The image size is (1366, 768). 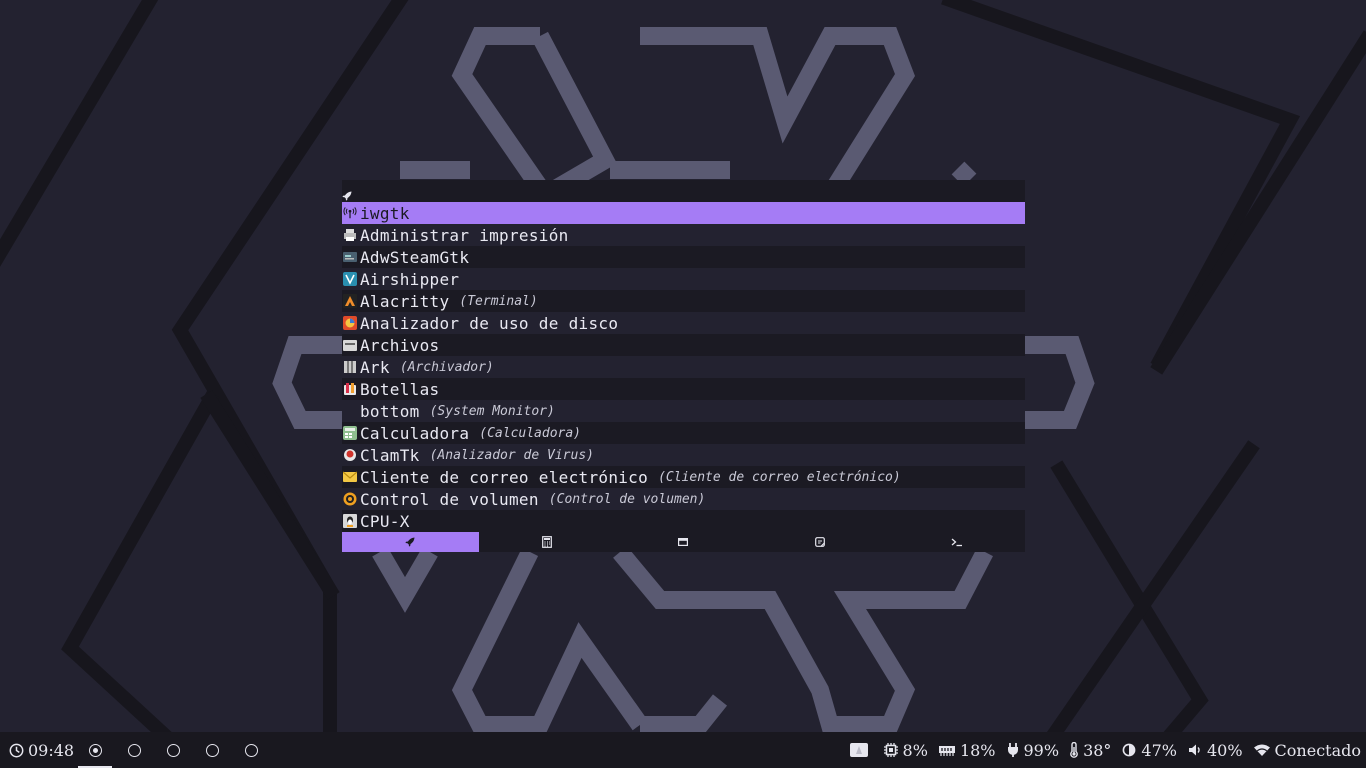 I want to click on tray-app, so click(x=861, y=750).